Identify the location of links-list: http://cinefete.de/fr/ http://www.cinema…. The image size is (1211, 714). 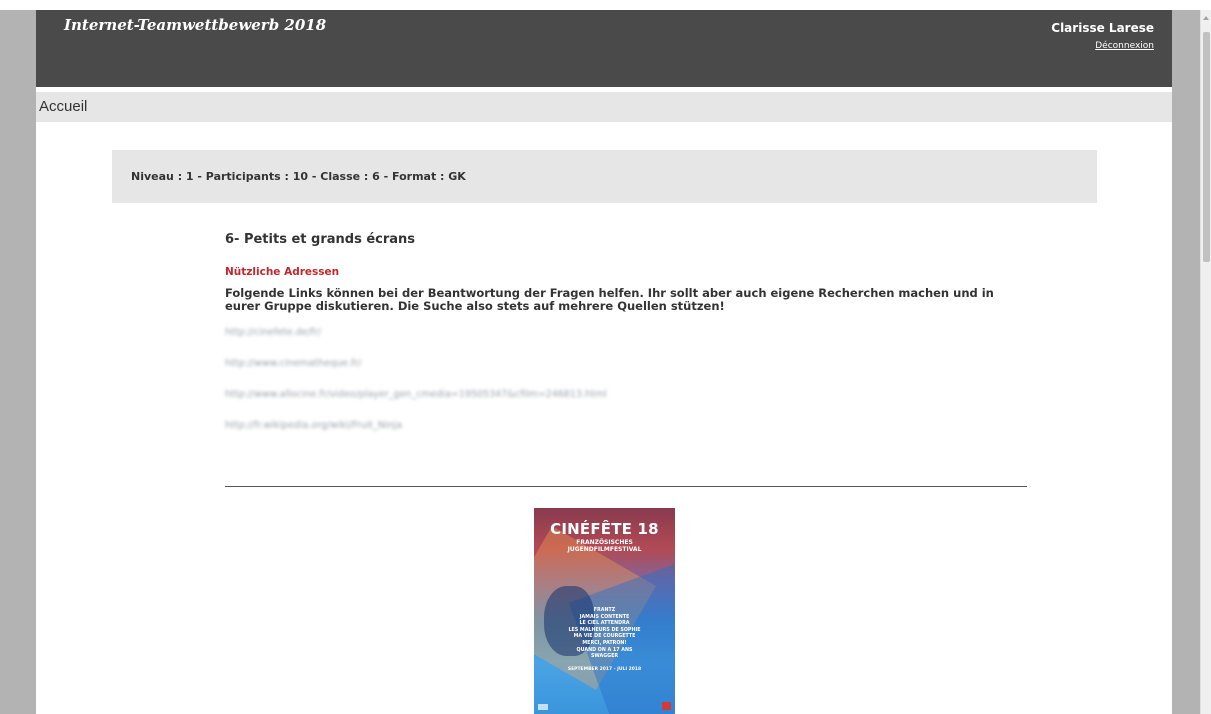
(635, 389).